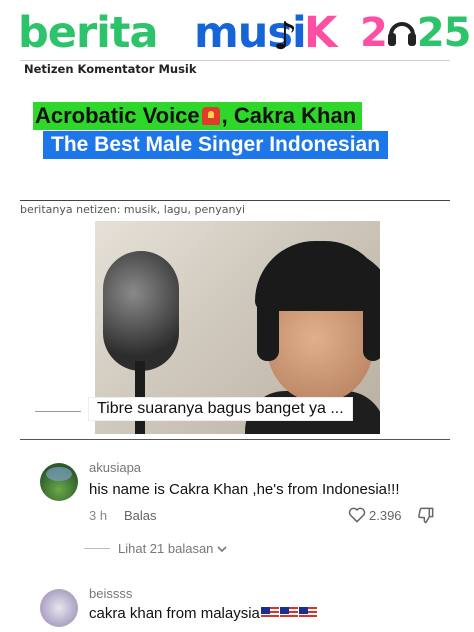  I want to click on comment-time: 3 h, so click(98, 515).